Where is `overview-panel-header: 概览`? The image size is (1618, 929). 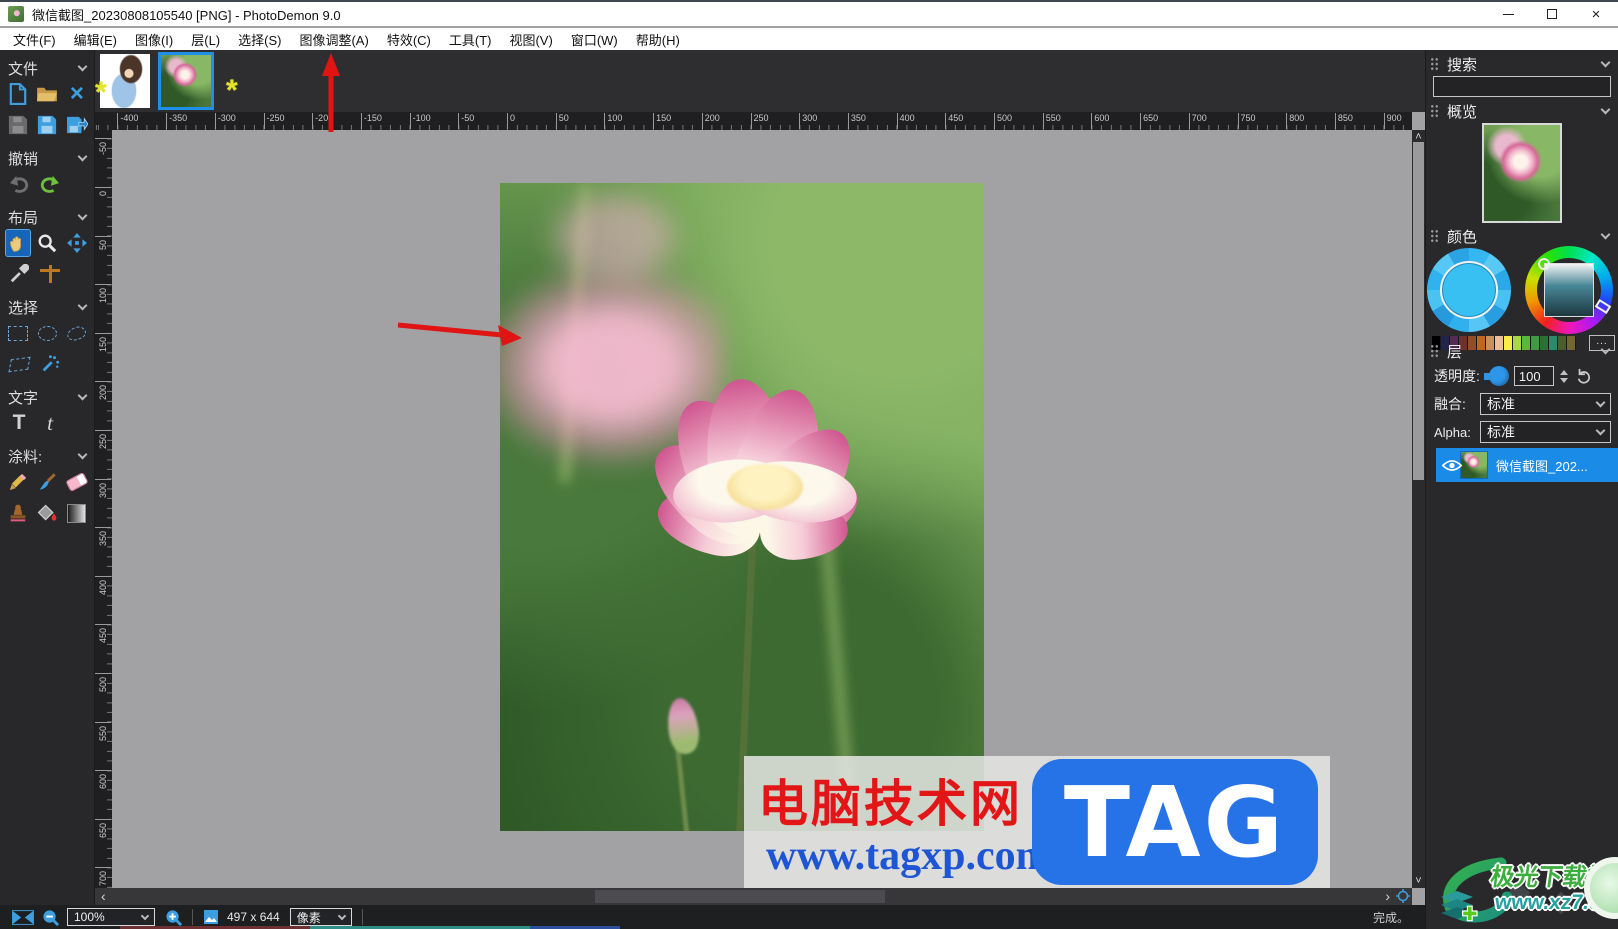 overview-panel-header: 概览 is located at coordinates (1522, 111).